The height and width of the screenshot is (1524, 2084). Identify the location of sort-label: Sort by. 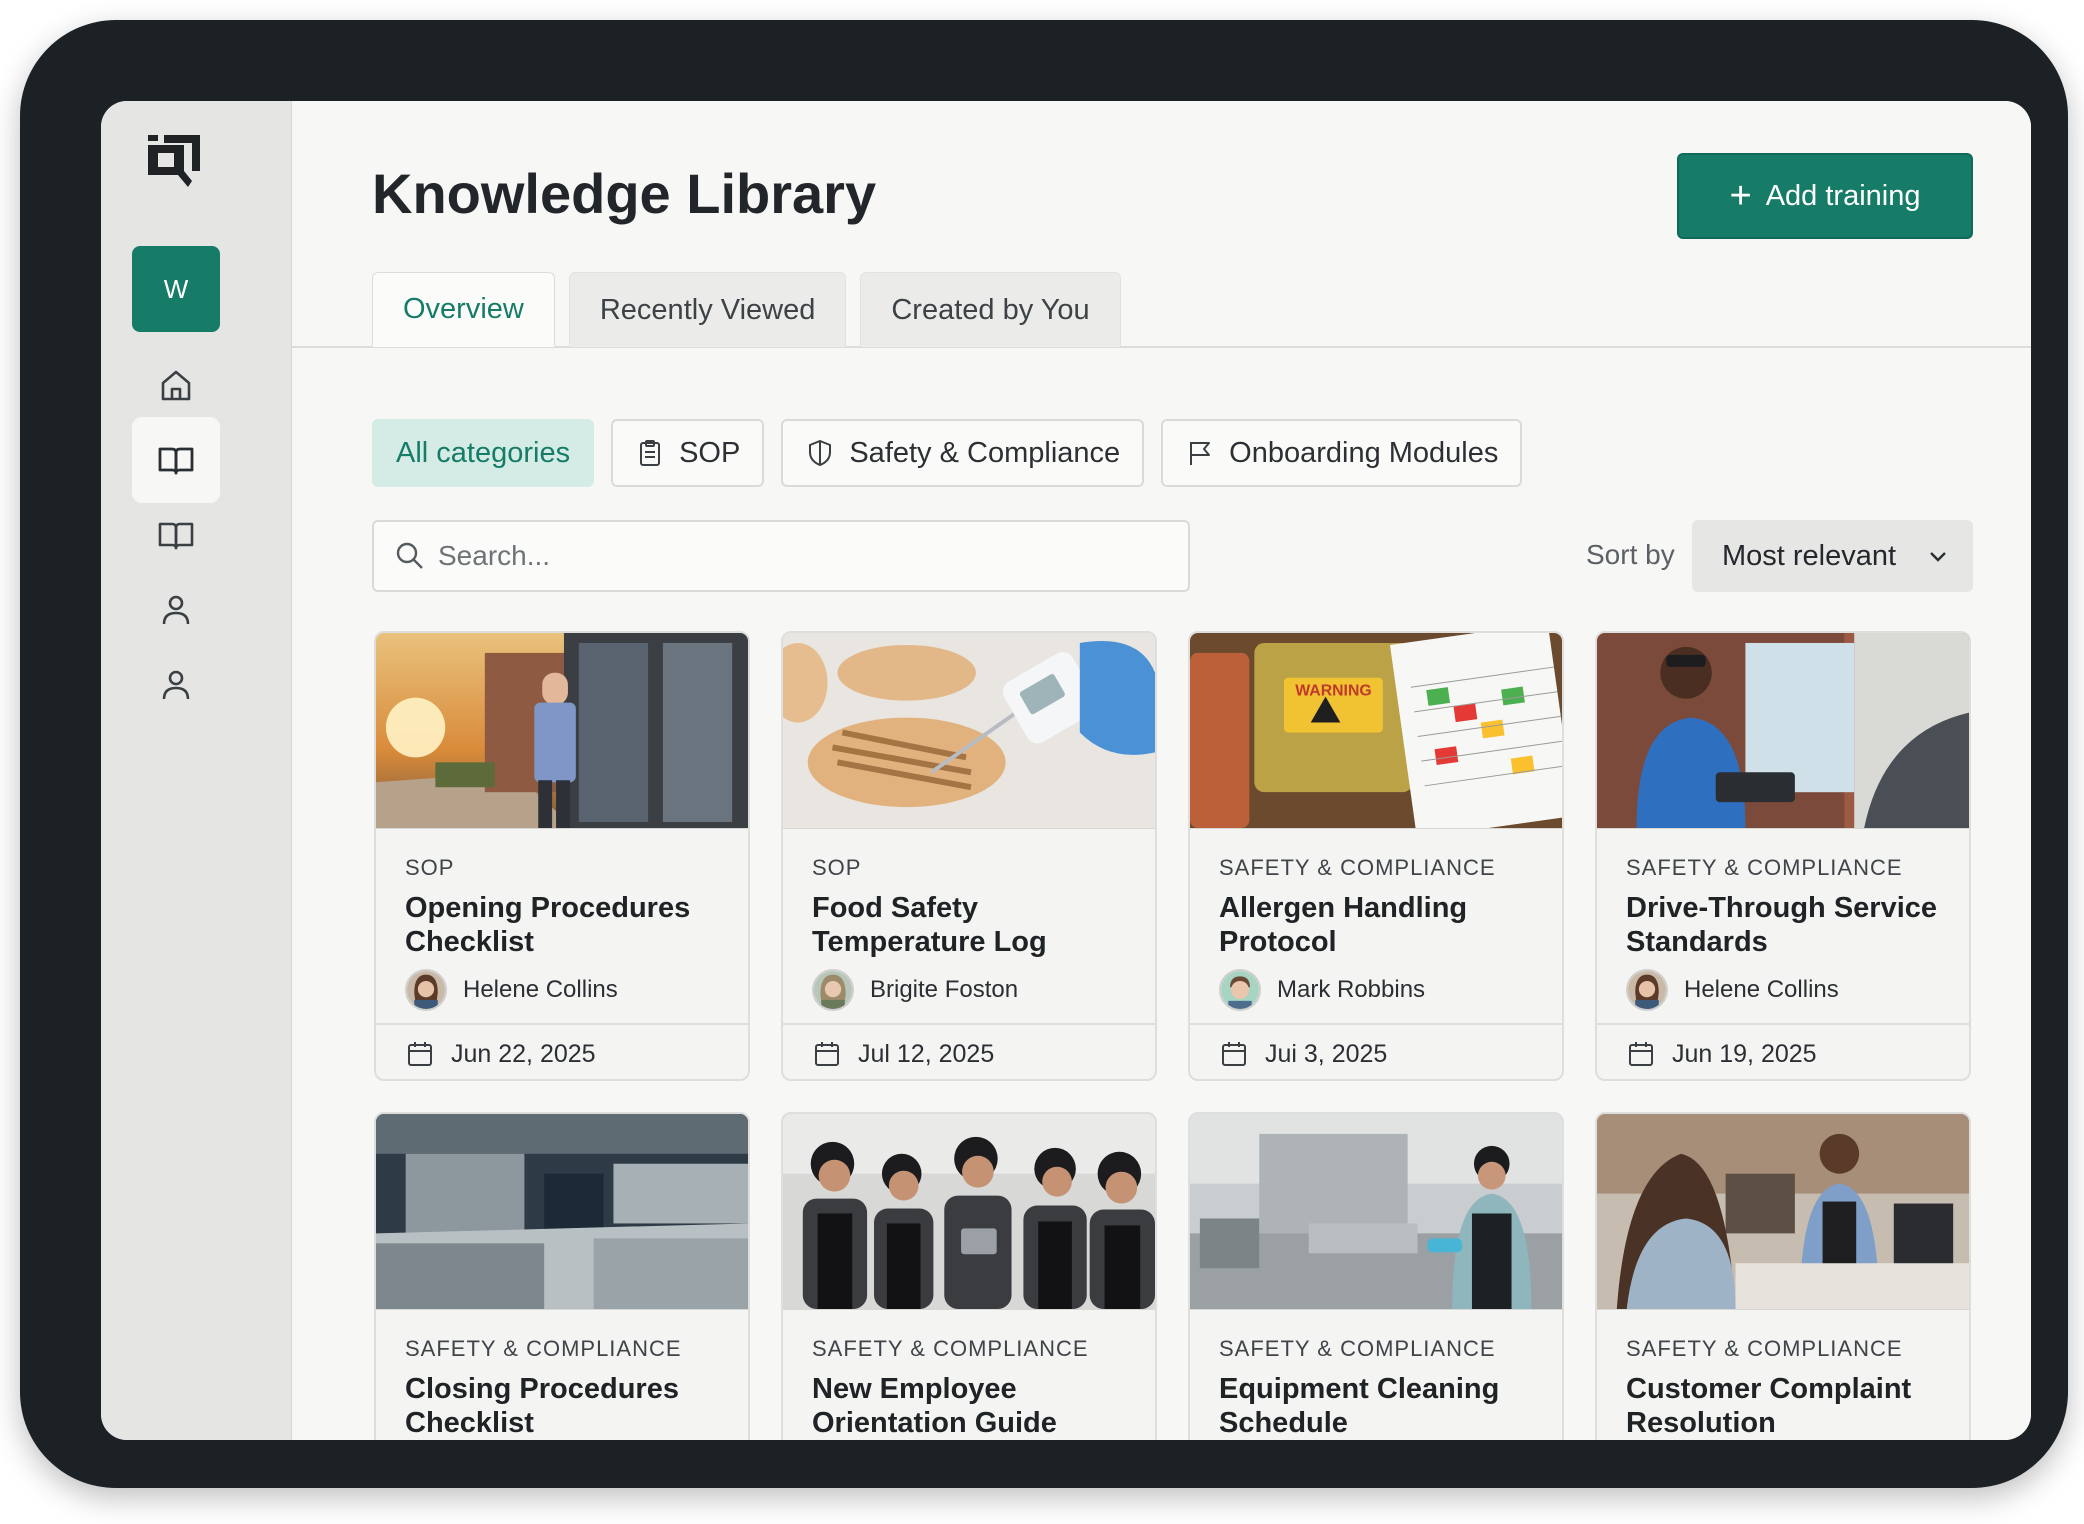
(1630, 554).